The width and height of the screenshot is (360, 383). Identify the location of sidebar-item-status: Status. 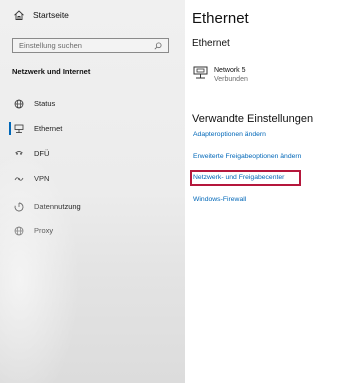
(92, 103).